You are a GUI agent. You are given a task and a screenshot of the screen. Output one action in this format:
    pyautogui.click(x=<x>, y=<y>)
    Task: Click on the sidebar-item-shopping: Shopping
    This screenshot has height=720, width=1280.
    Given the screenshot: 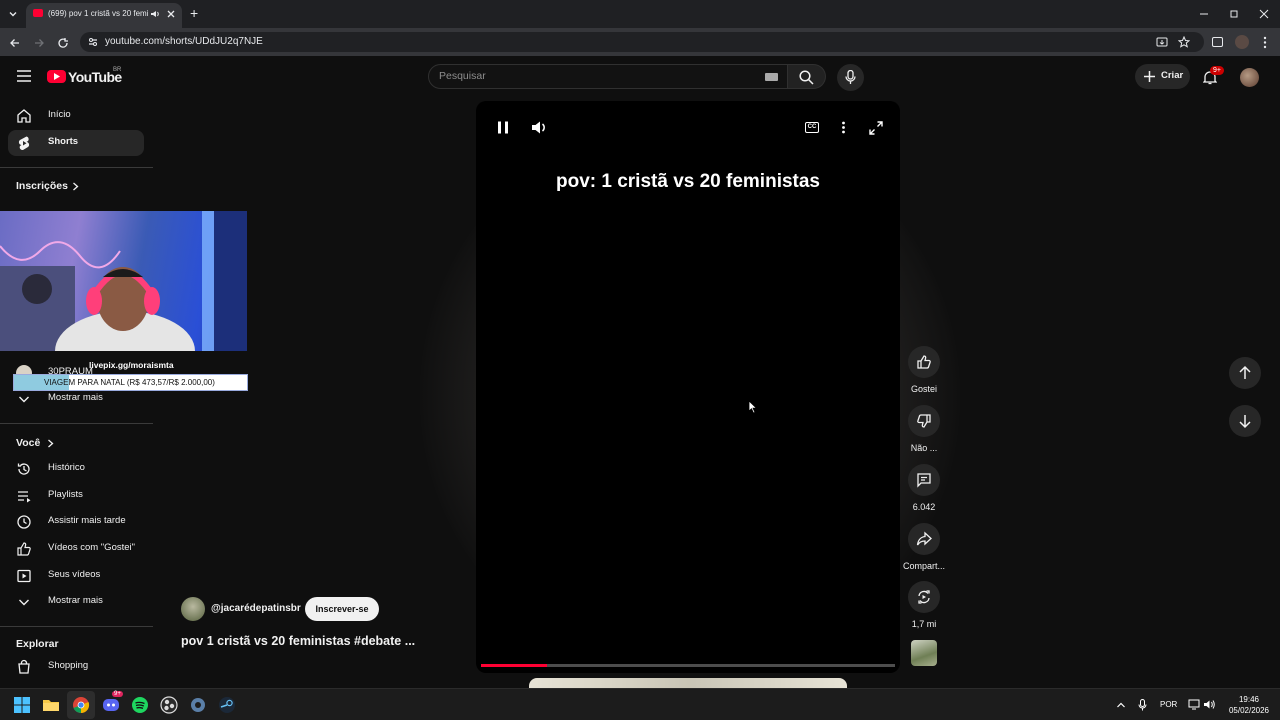 What is the action you would take?
    pyautogui.click(x=76, y=667)
    